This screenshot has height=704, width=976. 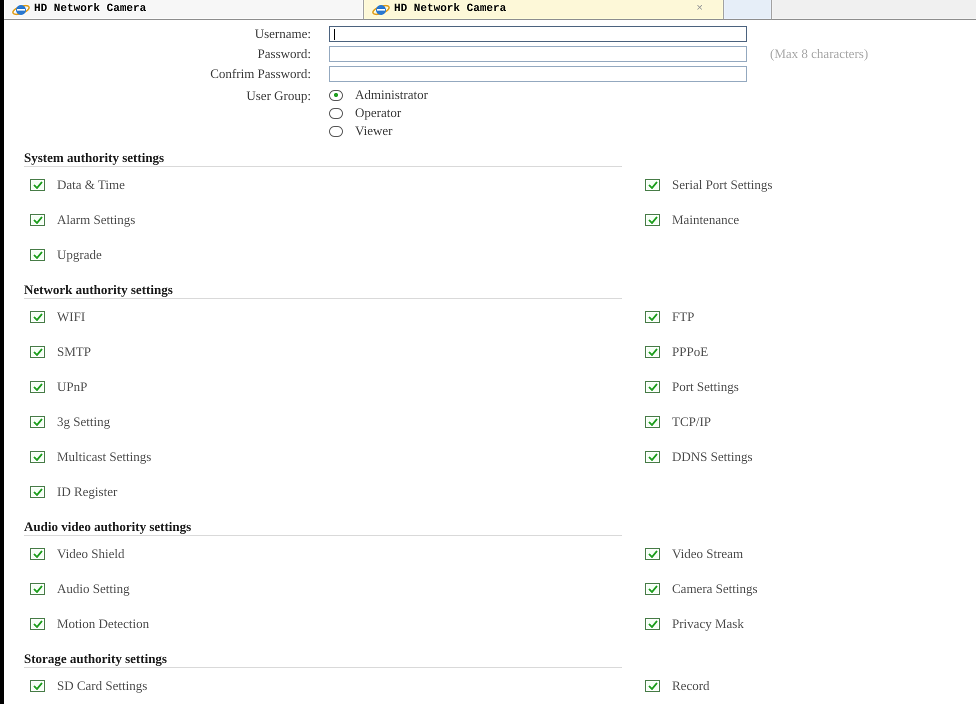 What do you see at coordinates (391, 95) in the screenshot?
I see `radio-label: Administrator` at bounding box center [391, 95].